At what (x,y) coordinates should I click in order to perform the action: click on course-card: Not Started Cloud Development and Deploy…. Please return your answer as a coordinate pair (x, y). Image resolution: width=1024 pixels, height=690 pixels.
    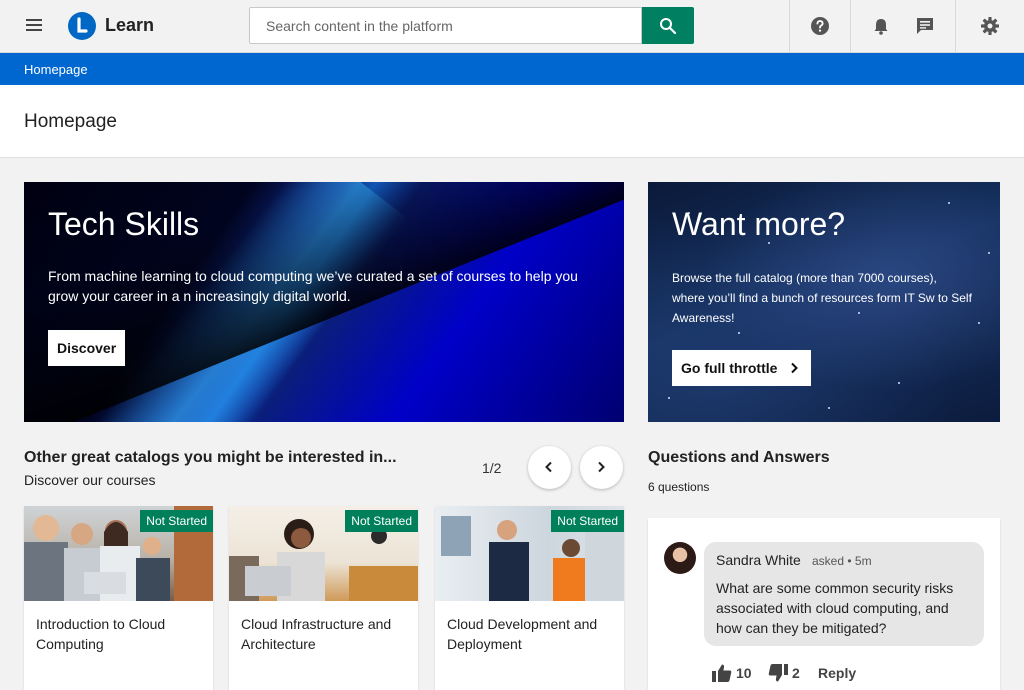
    Looking at the image, I should click on (529, 598).